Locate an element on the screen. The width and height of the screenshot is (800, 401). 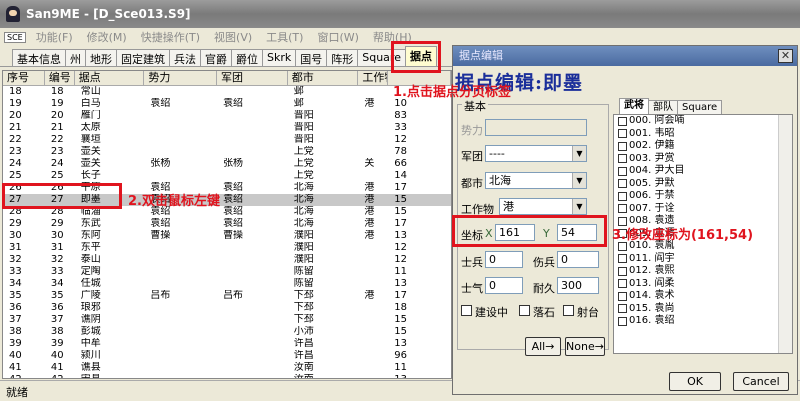
tab-right-square: Square is located at coordinates (700, 107).